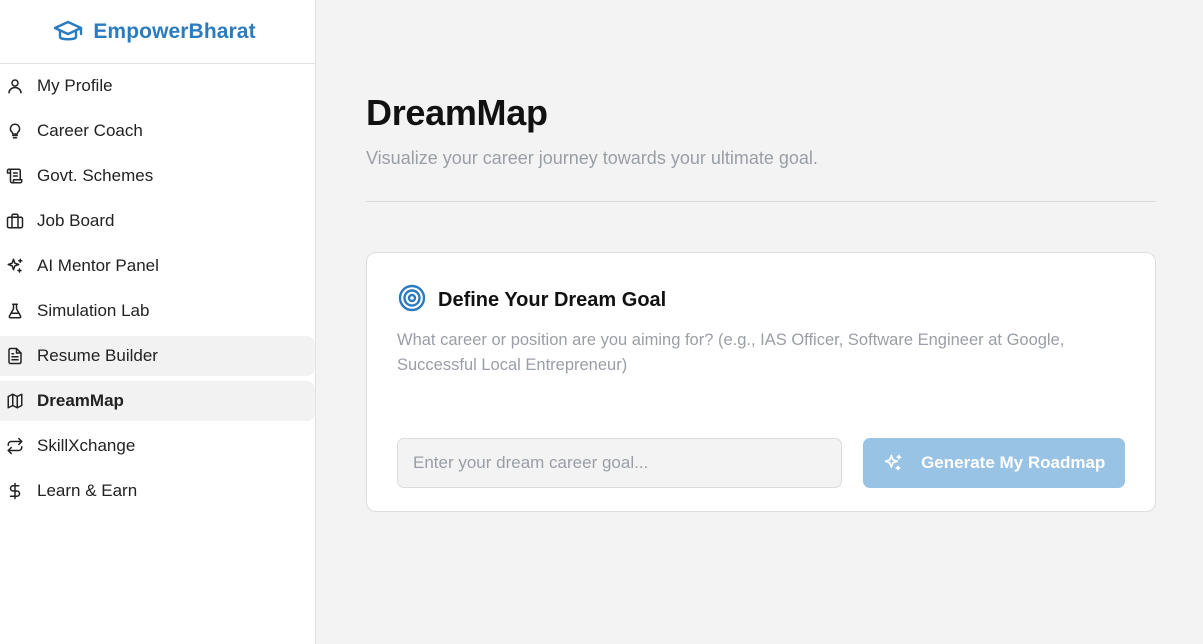 The width and height of the screenshot is (1203, 644). Describe the element at coordinates (15, 131) in the screenshot. I see `lightbulb-icon` at that location.